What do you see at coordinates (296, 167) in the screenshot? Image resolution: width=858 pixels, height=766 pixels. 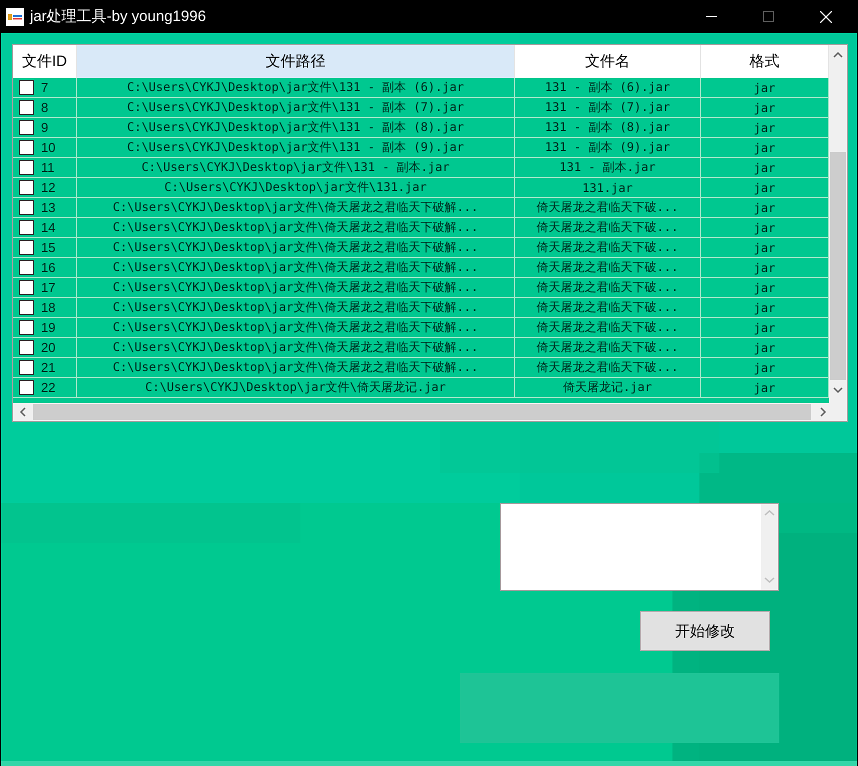 I see `table-cell: C:\Users\CYKJ\Desktop\jar文件\131 - 副本.jar` at bounding box center [296, 167].